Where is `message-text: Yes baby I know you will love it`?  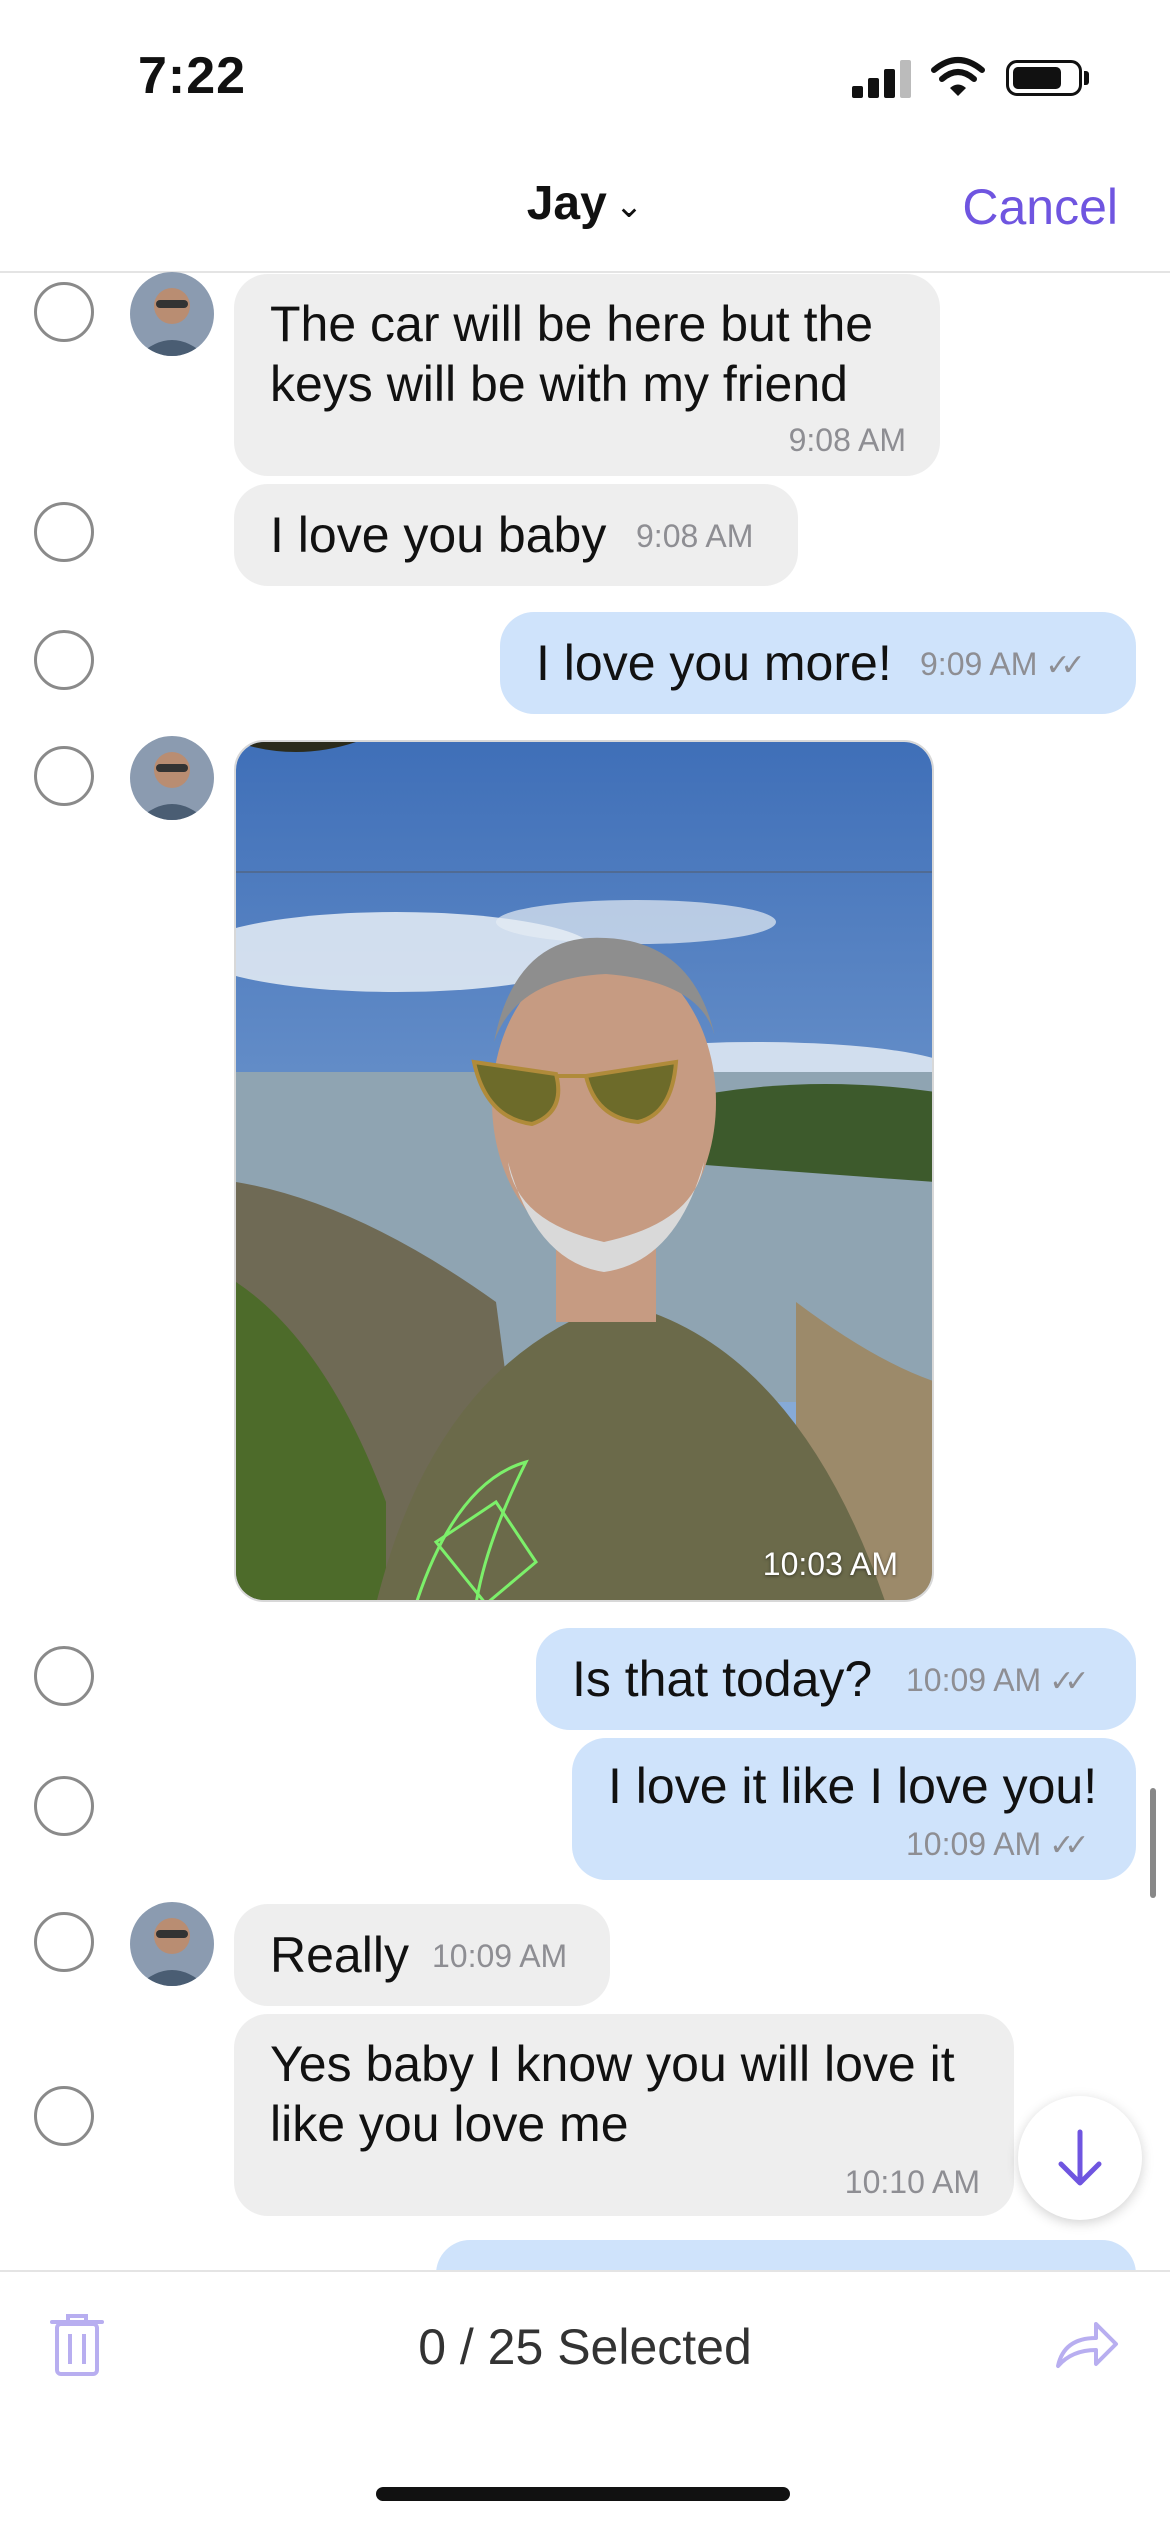 message-text: Yes baby I know you will love it is located at coordinates (612, 2064).